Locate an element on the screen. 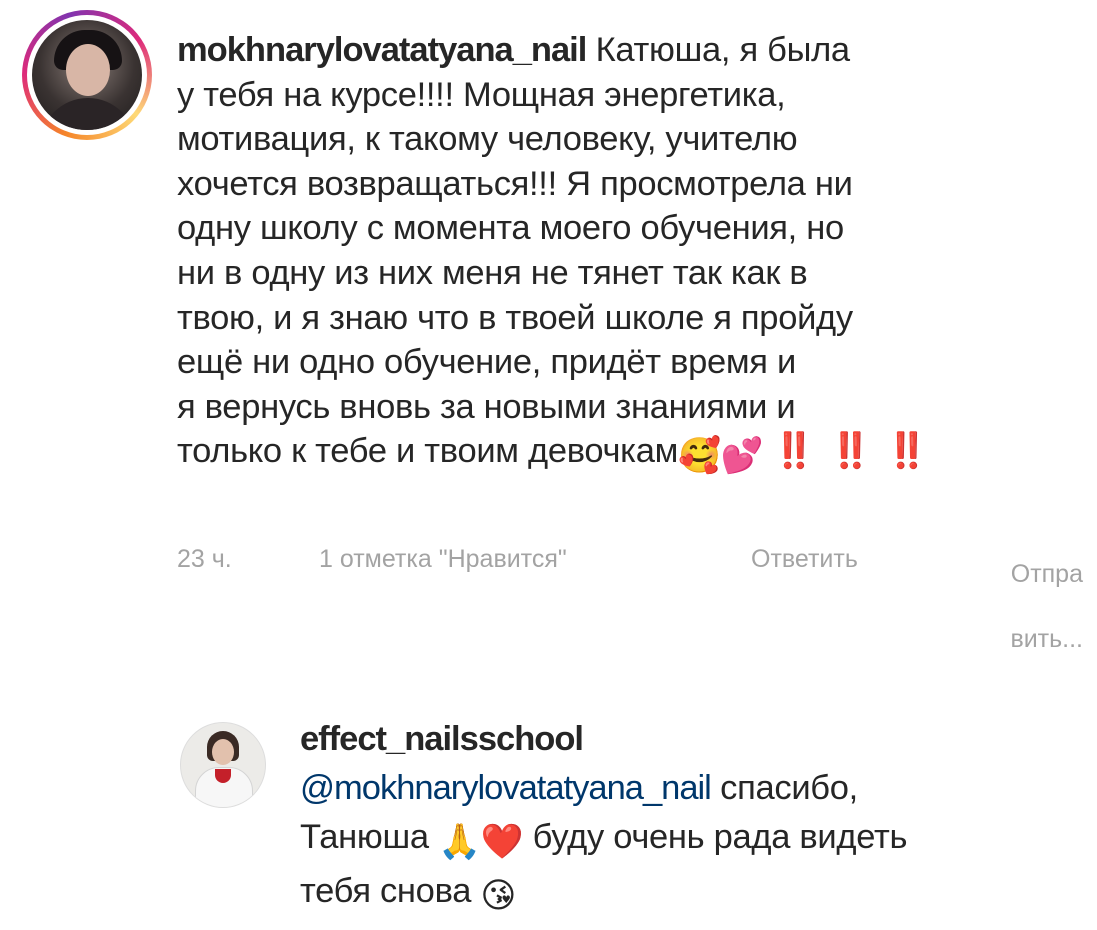 This screenshot has width=1097, height=930. mention-link: @mokhnarylovatatyana_nail is located at coordinates (506, 788).